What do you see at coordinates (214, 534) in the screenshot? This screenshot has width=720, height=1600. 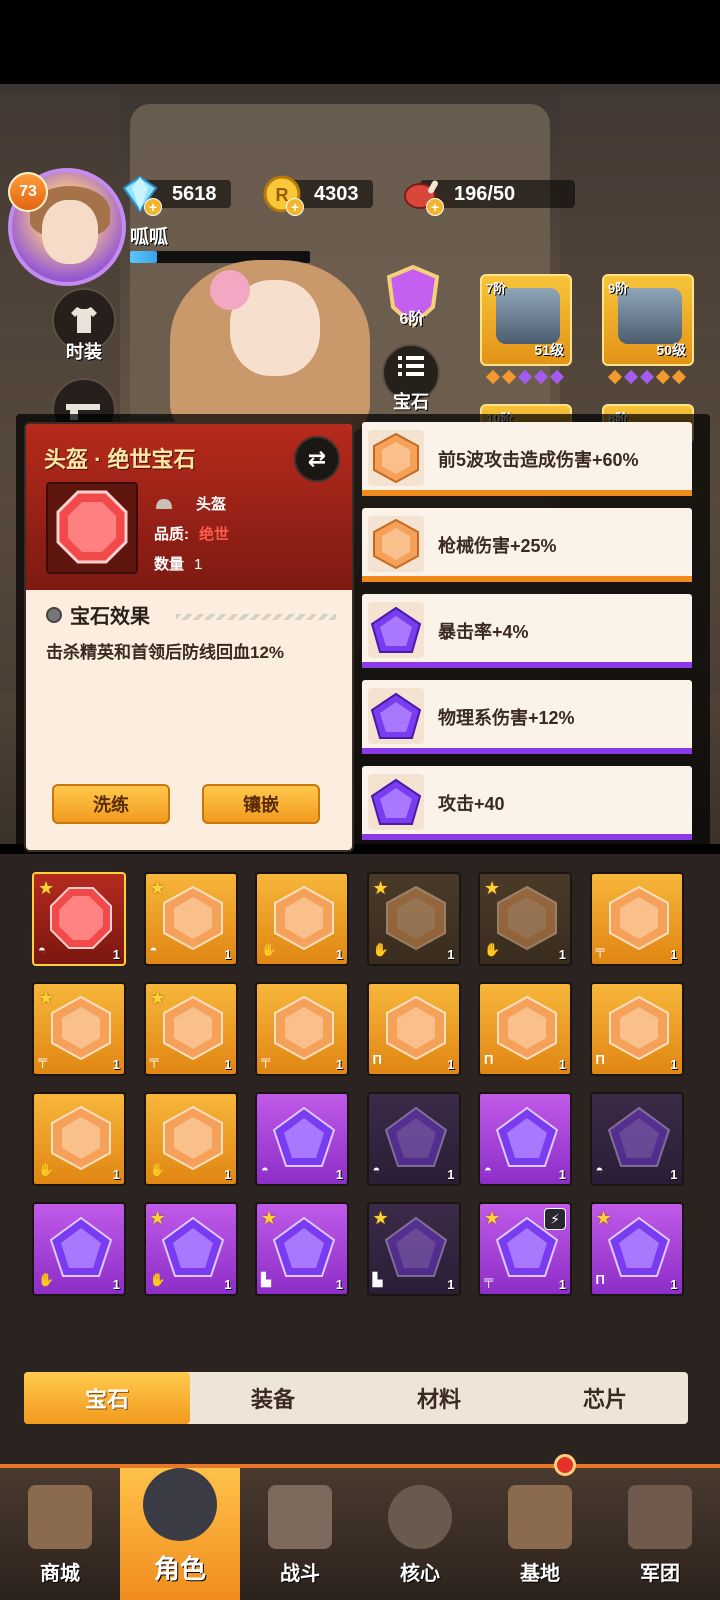 I see `quality-value: 绝世` at bounding box center [214, 534].